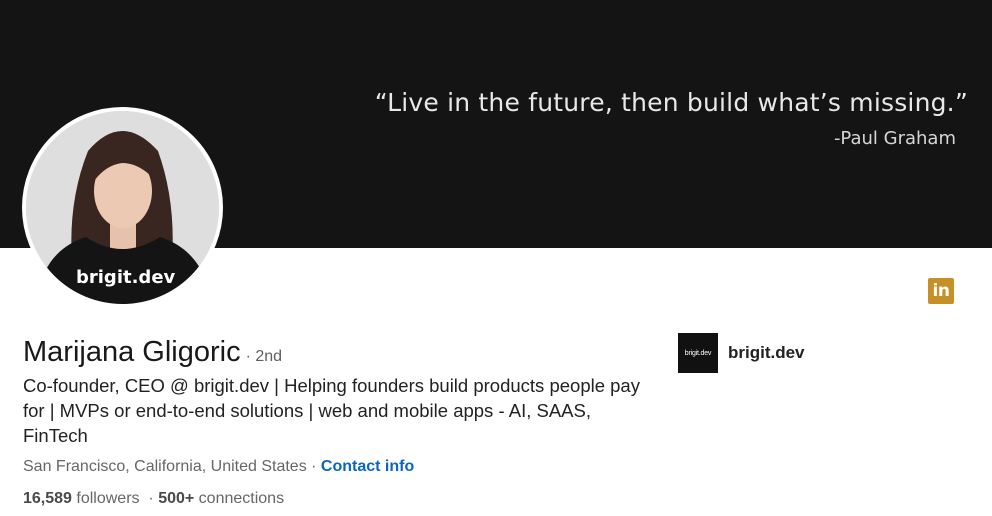 The height and width of the screenshot is (516, 992). What do you see at coordinates (766, 352) in the screenshot?
I see `company-name: brigit.dev` at bounding box center [766, 352].